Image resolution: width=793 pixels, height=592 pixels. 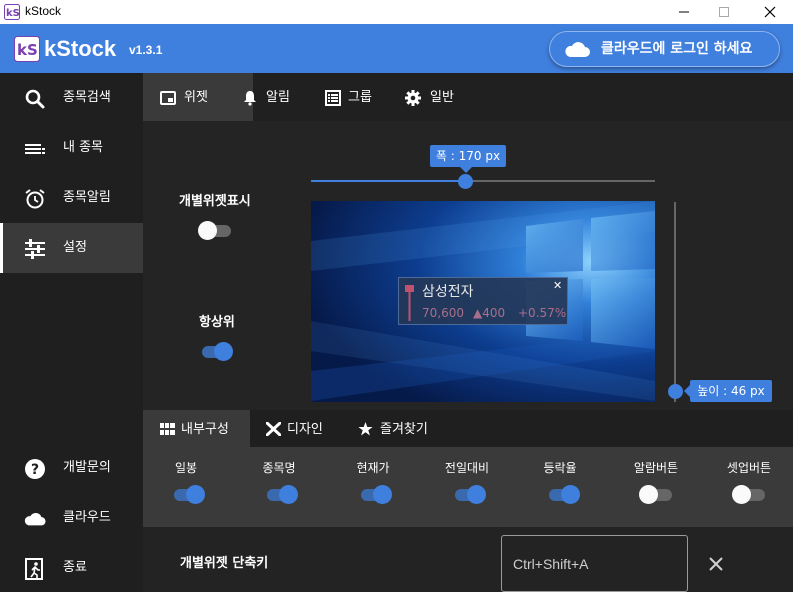 I want to click on hotkey-input, so click(x=594, y=563).